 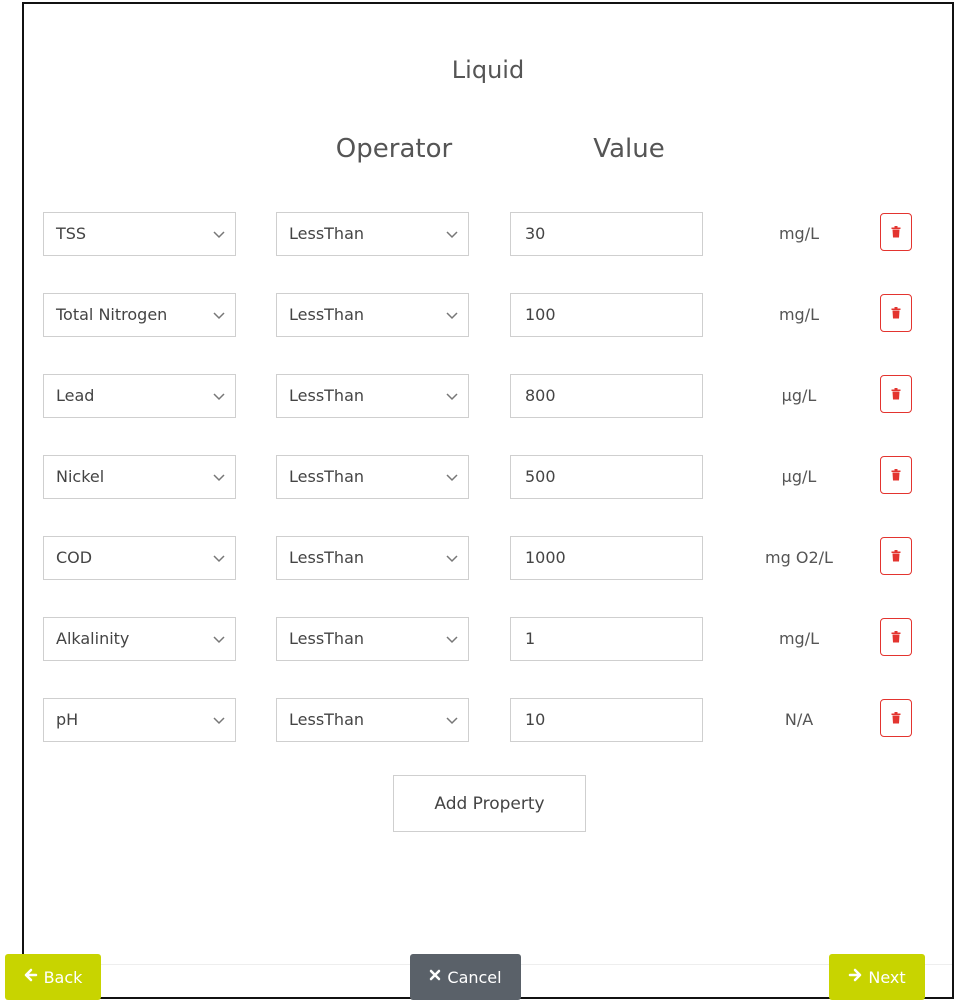 What do you see at coordinates (474, 977) in the screenshot?
I see `cancel-label: Cancel` at bounding box center [474, 977].